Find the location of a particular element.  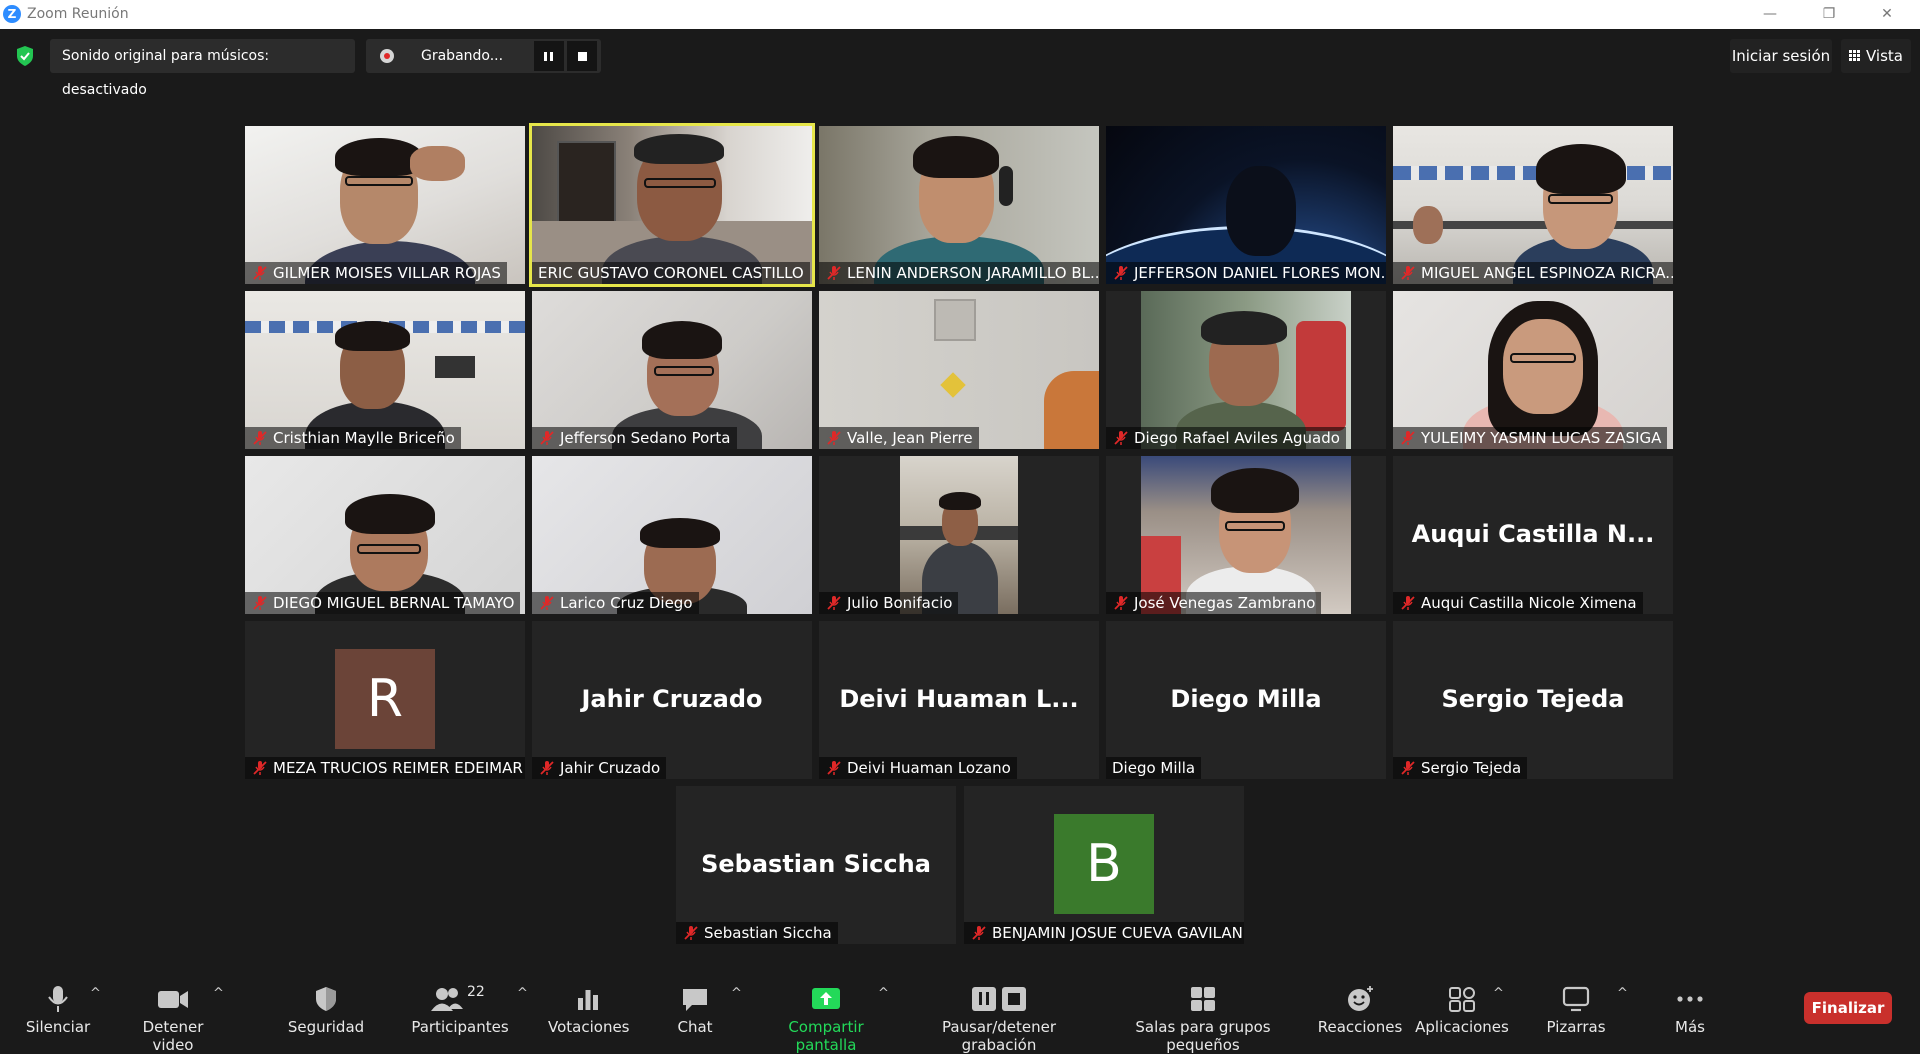

participant-name: BENJAMIN JOSUE CUEVA GAVILAN is located at coordinates (1117, 933).